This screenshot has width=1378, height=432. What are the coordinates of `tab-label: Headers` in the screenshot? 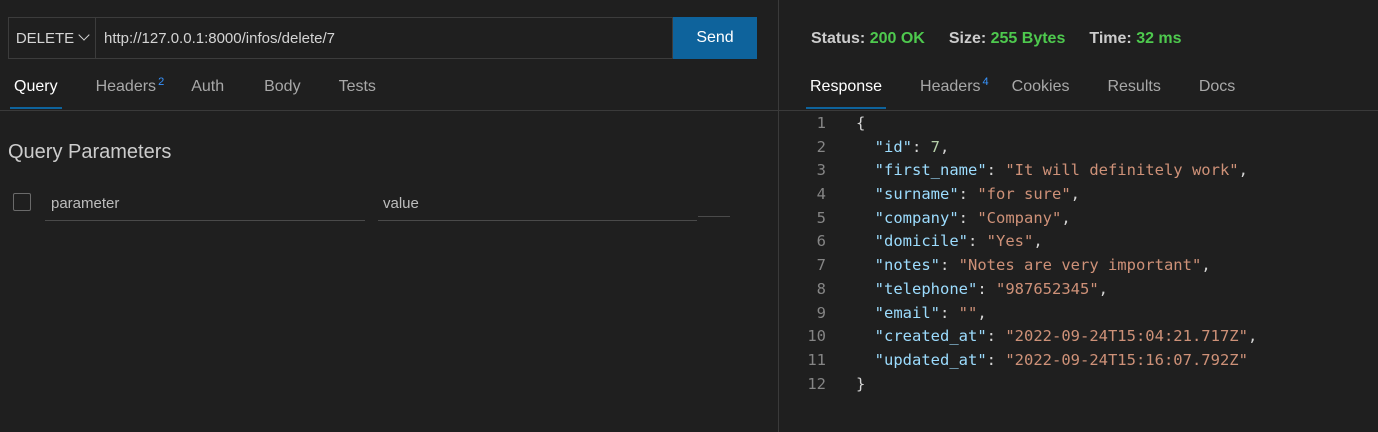 It's located at (126, 86).